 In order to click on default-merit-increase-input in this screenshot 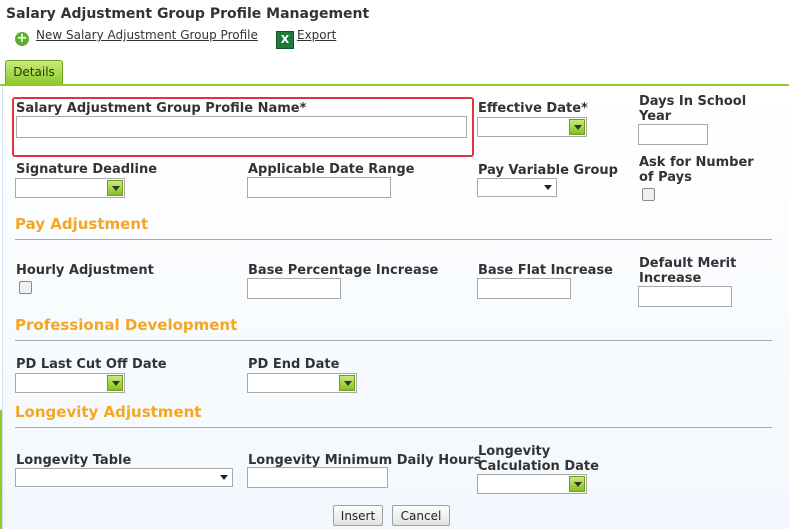, I will do `click(685, 296)`.